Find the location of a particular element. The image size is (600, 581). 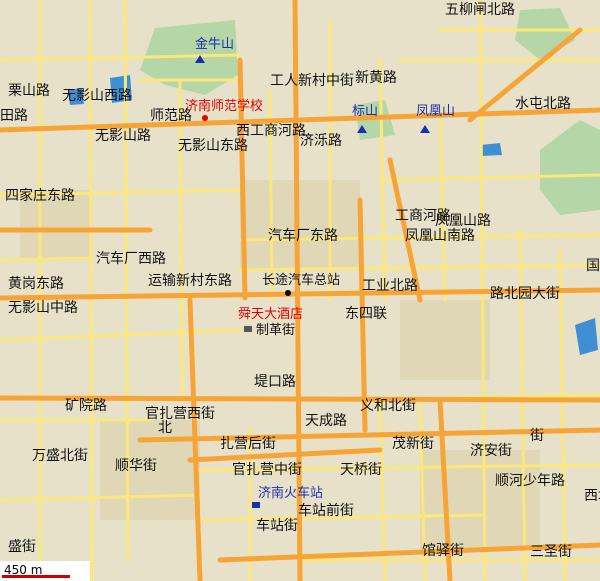

label-chezhan-qian: 车站前街 is located at coordinates (326, 510).